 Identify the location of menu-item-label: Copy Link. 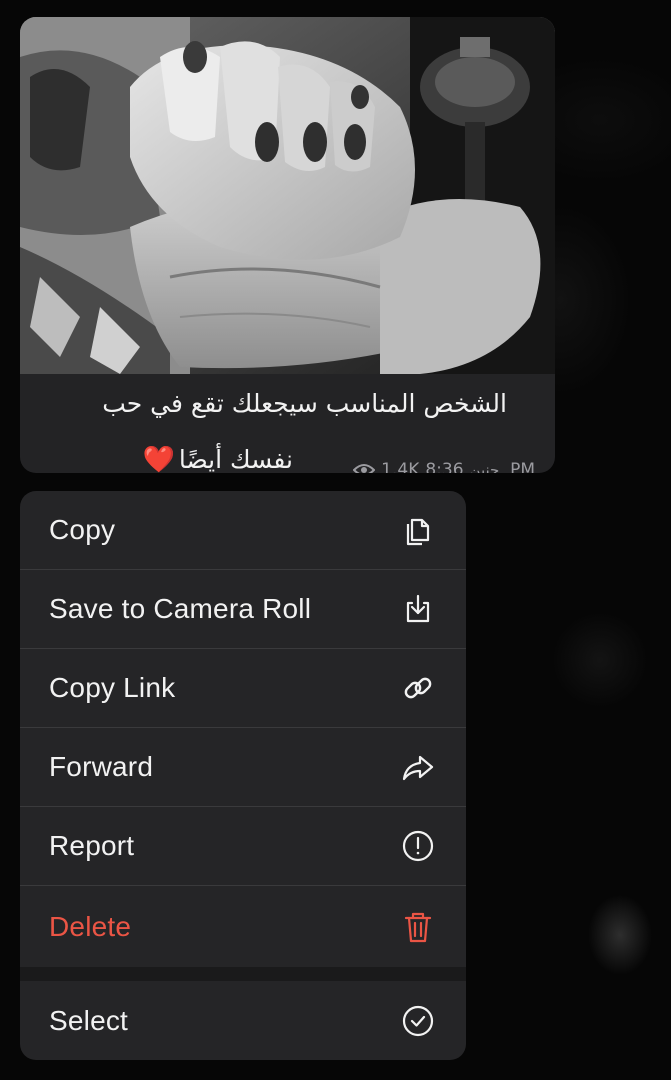
(112, 687).